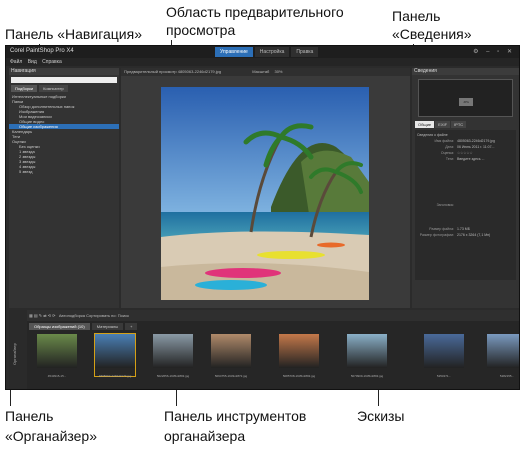 This screenshot has height=453, width=530. Describe the element at coordinates (16, 62) in the screenshot. I see `menu-file: Файл` at that location.